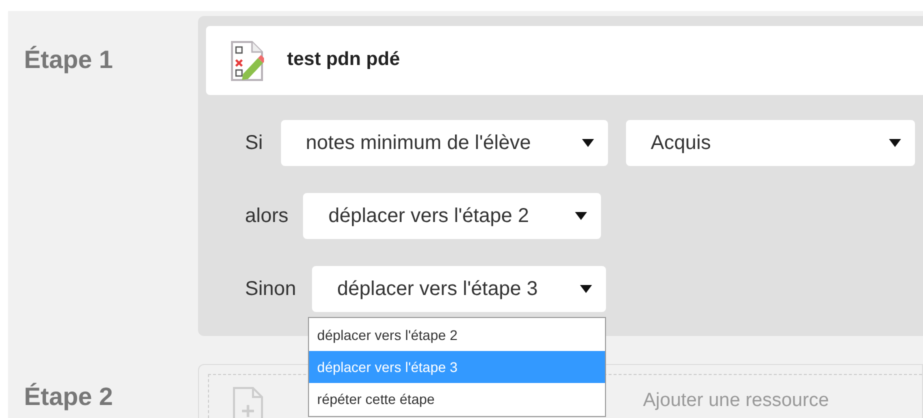 This screenshot has width=923, height=418. What do you see at coordinates (736, 401) in the screenshot?
I see `add-resource-text: Ajouter une ressource` at bounding box center [736, 401].